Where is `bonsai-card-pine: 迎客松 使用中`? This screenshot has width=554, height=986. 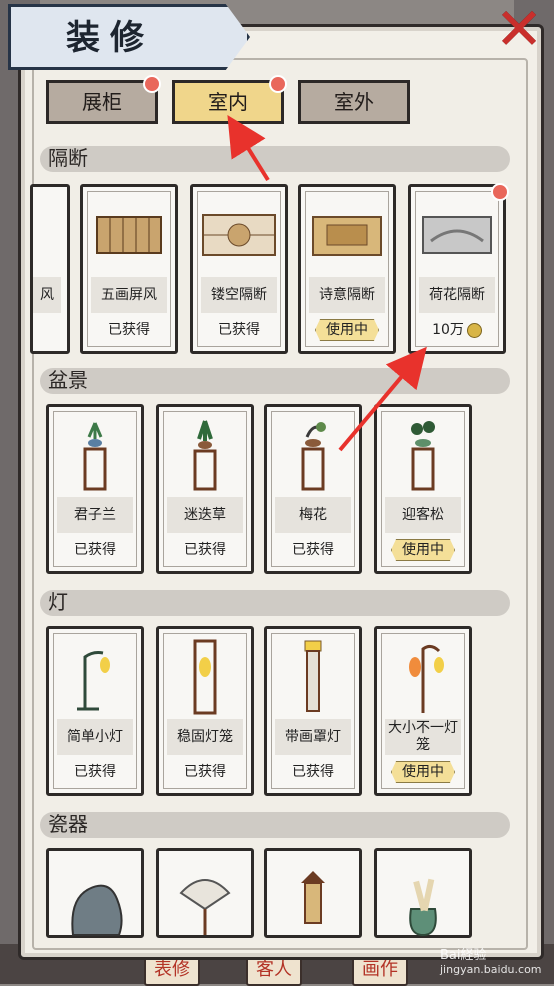 bonsai-card-pine: 迎客松 使用中 is located at coordinates (423, 489).